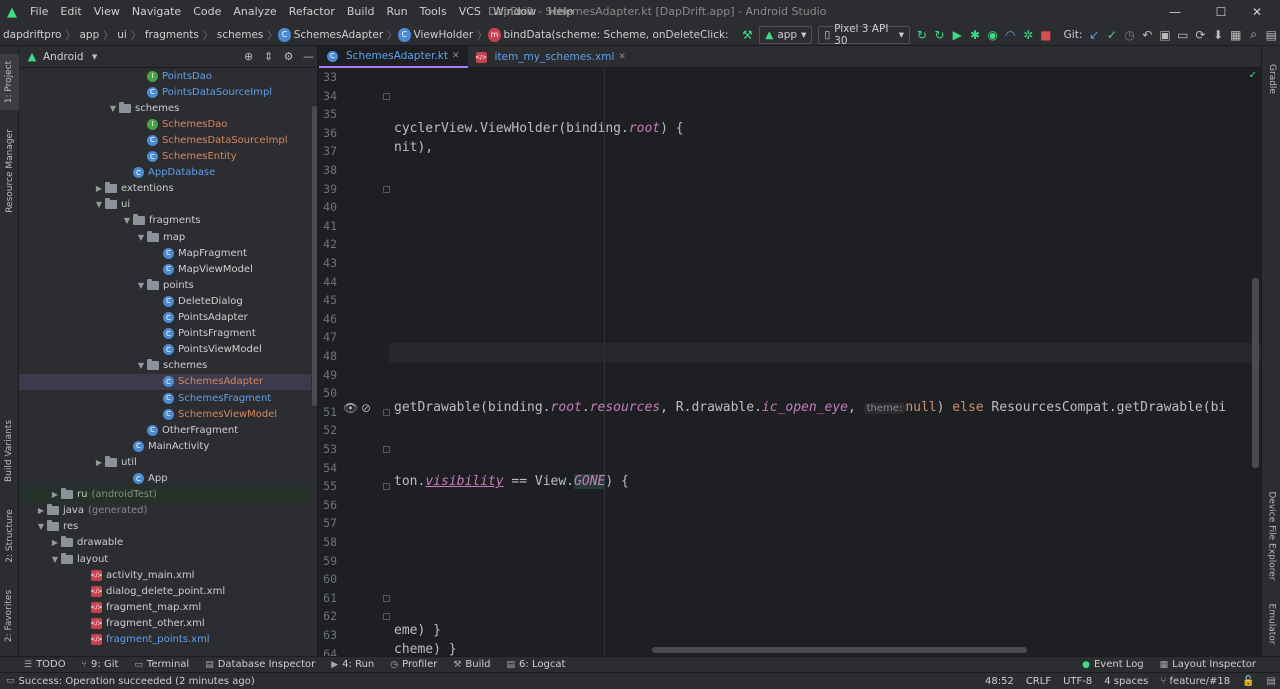  Describe the element at coordinates (100, 664) in the screenshot. I see `tool-git: ⑂ 9: Git` at that location.